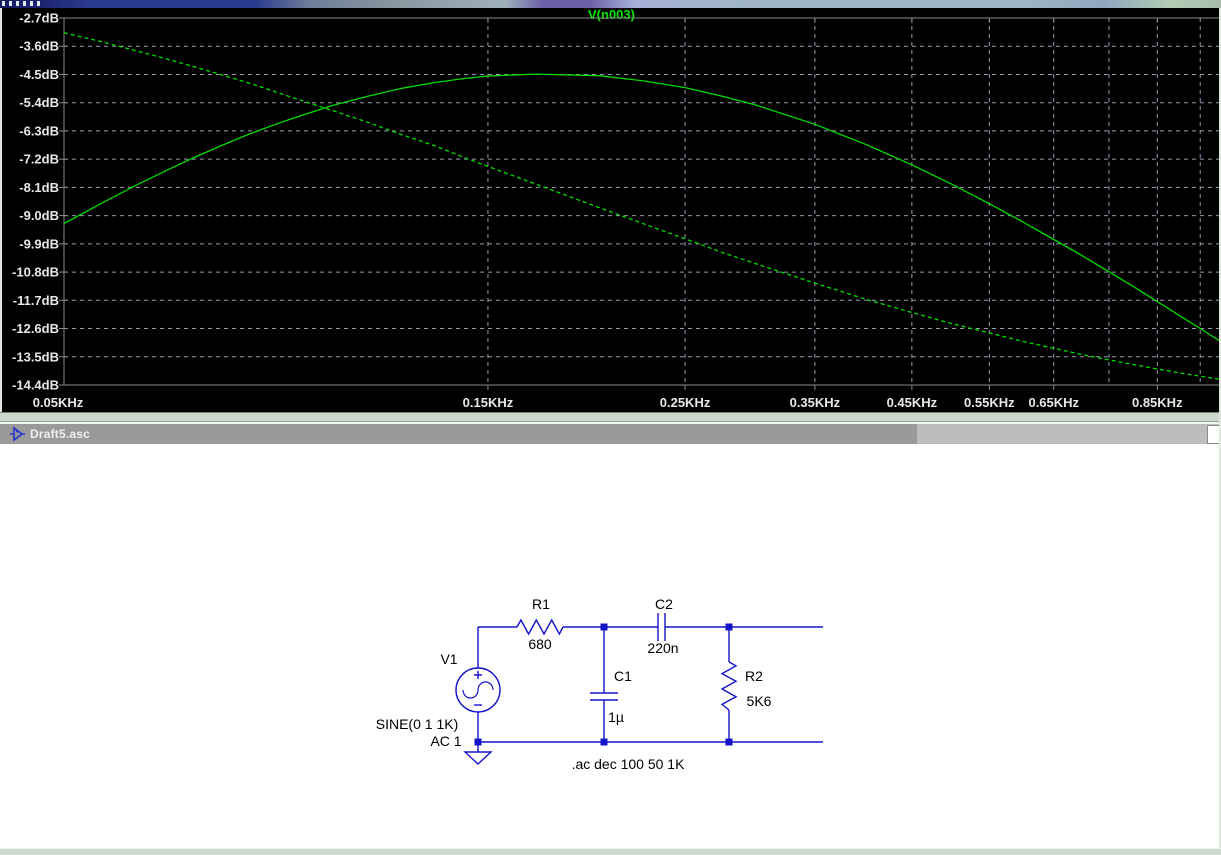  What do you see at coordinates (488, 402) in the screenshot?
I see `x-axis-label: 0.15KHz` at bounding box center [488, 402].